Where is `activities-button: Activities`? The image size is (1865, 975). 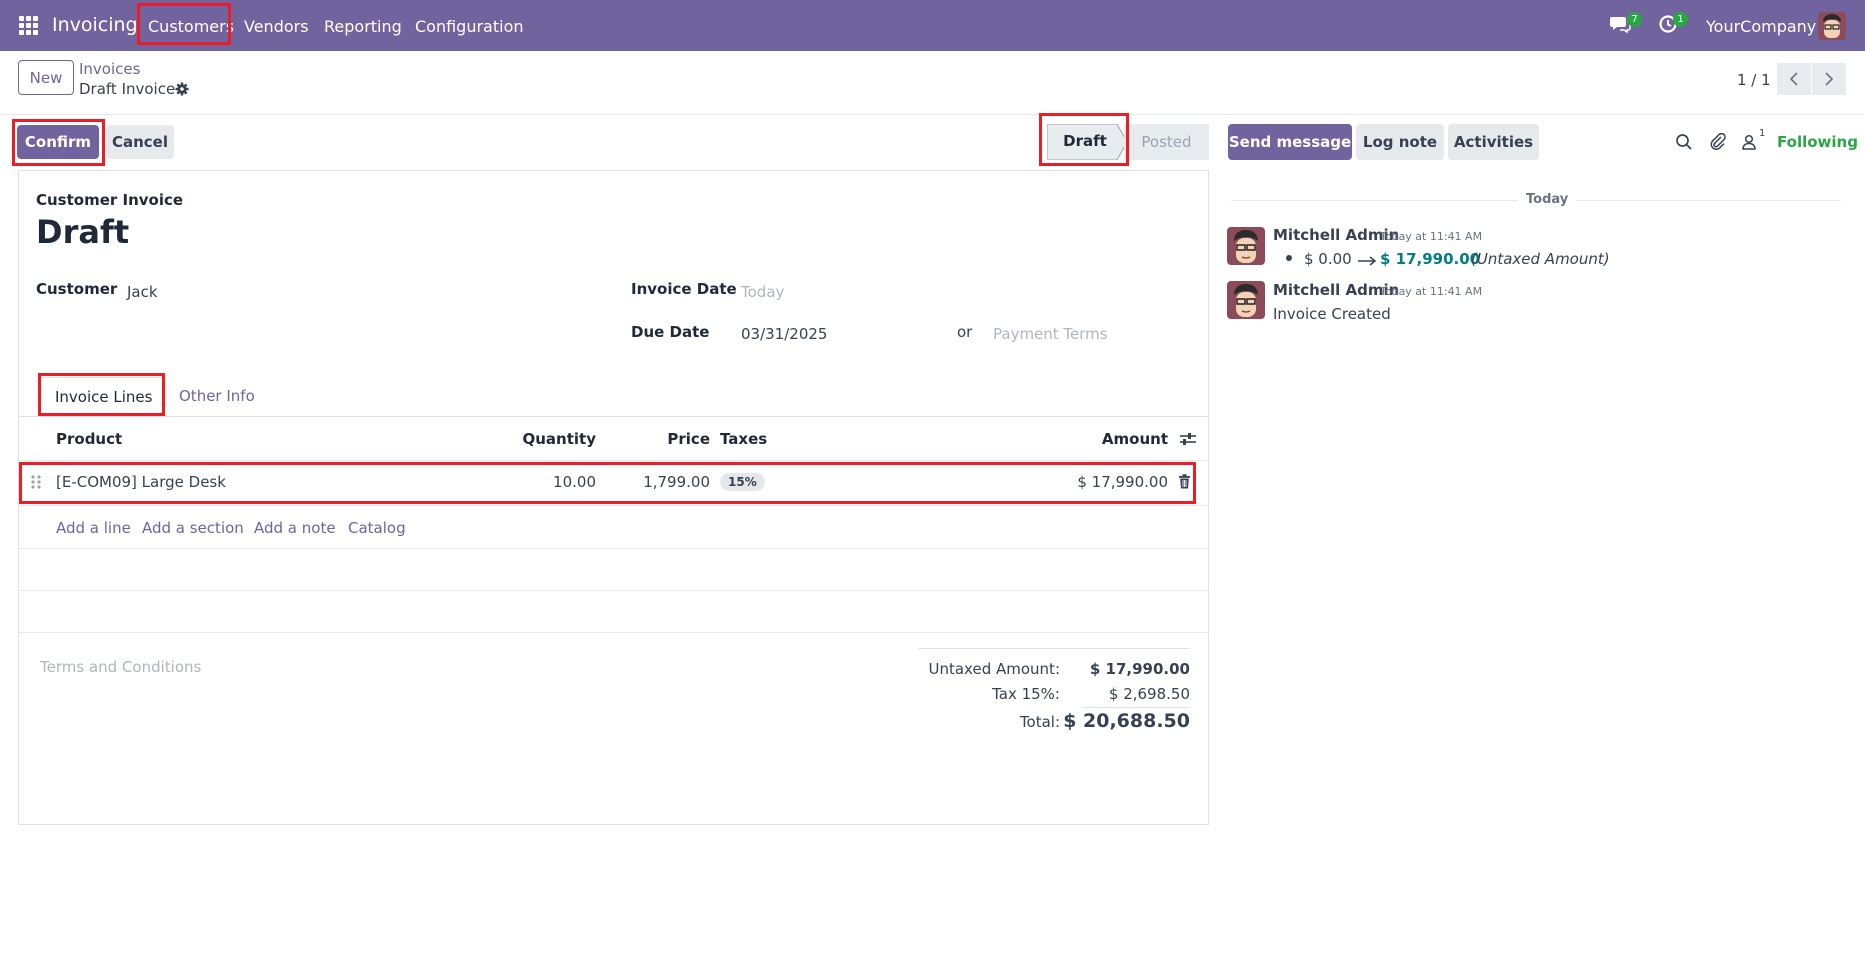 activities-button: Activities is located at coordinates (1493, 142).